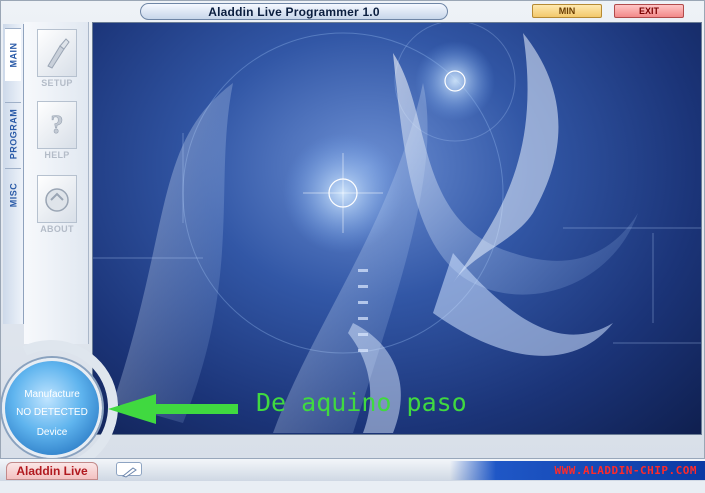  What do you see at coordinates (52, 412) in the screenshot?
I see `status-line-detected: NO DETECTED` at bounding box center [52, 412].